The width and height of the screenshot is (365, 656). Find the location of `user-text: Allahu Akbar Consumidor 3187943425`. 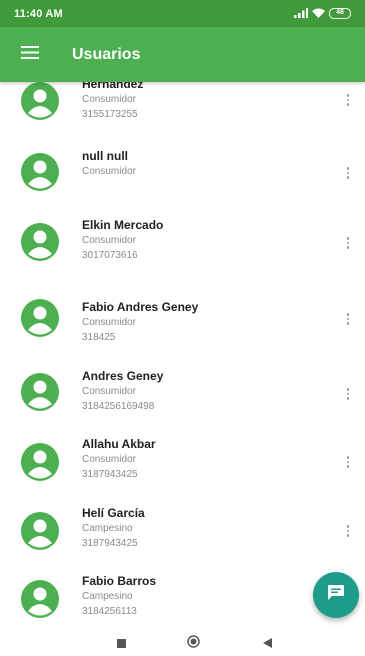

user-text: Allahu Akbar Consumidor 3187943425 is located at coordinates (119, 459).